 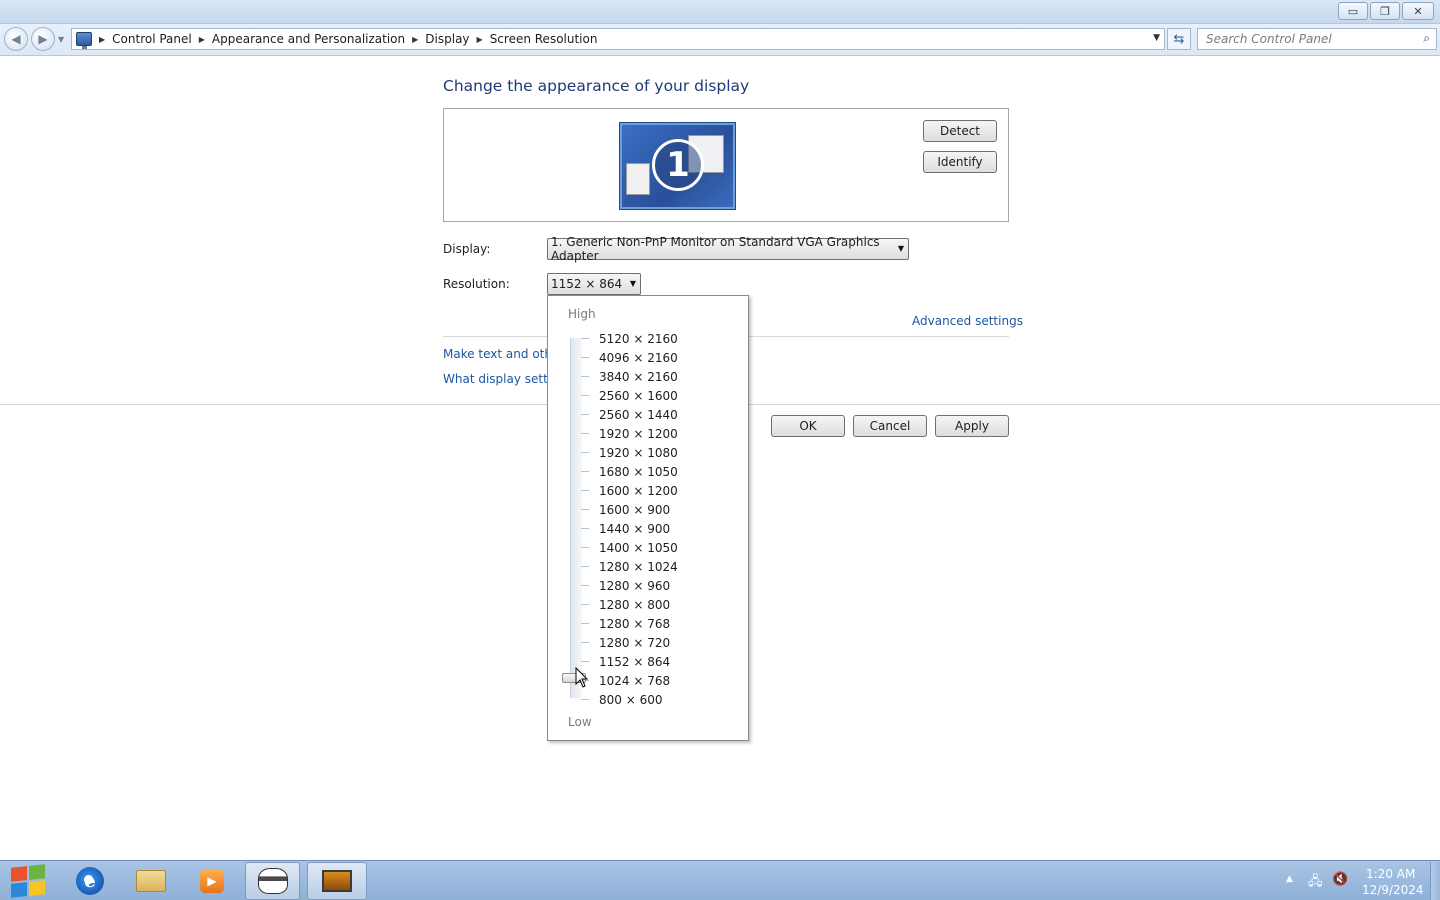 I want to click on window-controls: ▭ ❐ ✕, so click(x=1386, y=11).